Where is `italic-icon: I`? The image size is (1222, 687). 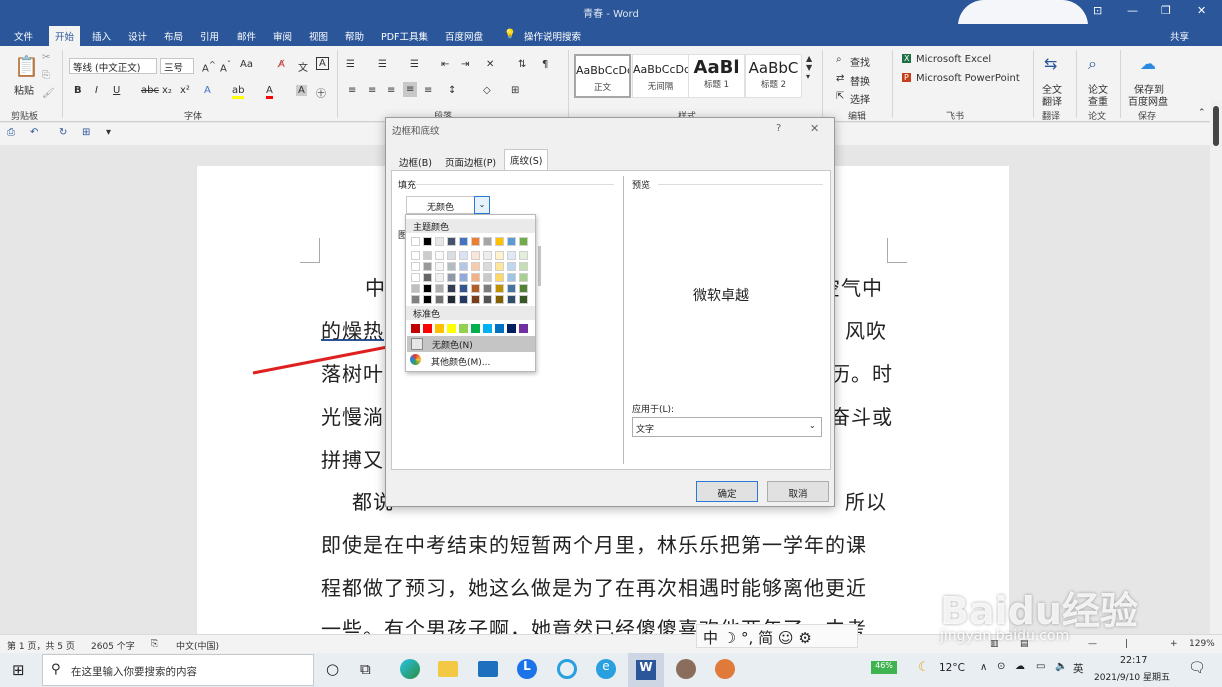
italic-icon: I is located at coordinates (96, 90).